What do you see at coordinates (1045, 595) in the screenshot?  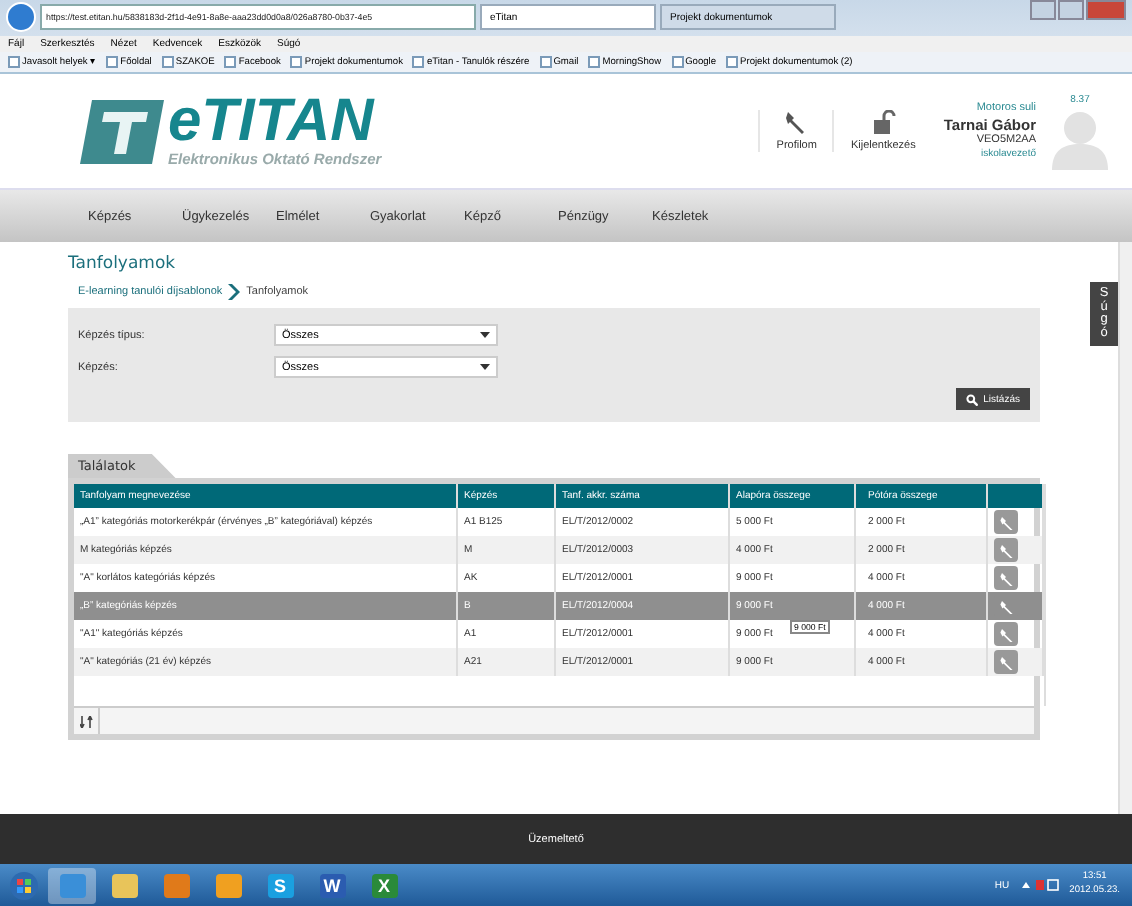 I see `scrollbar` at bounding box center [1045, 595].